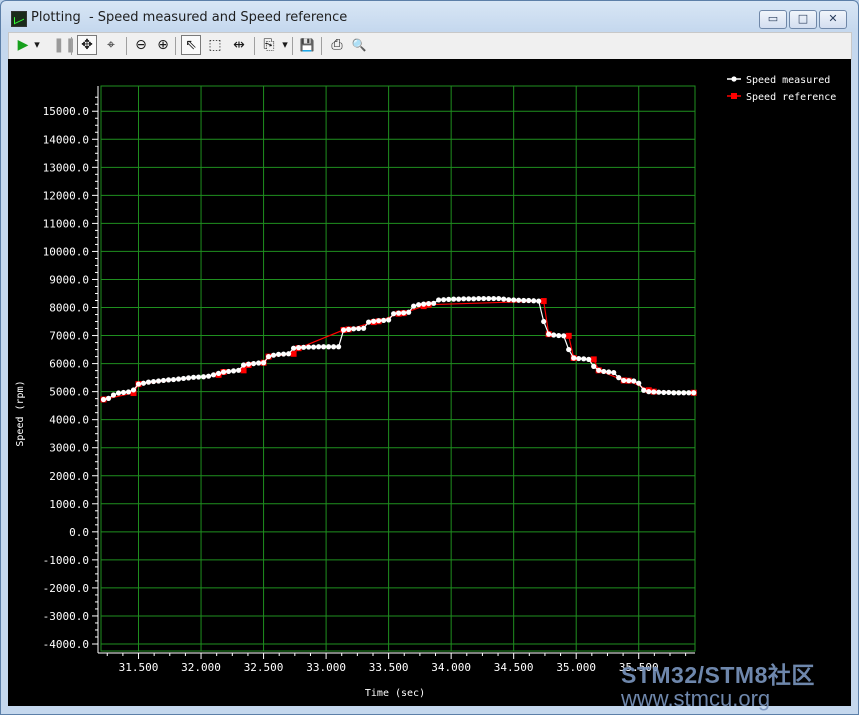 The width and height of the screenshot is (859, 715). Describe the element at coordinates (69, 308) in the screenshot. I see `y-tick-label: 8000.0` at that location.